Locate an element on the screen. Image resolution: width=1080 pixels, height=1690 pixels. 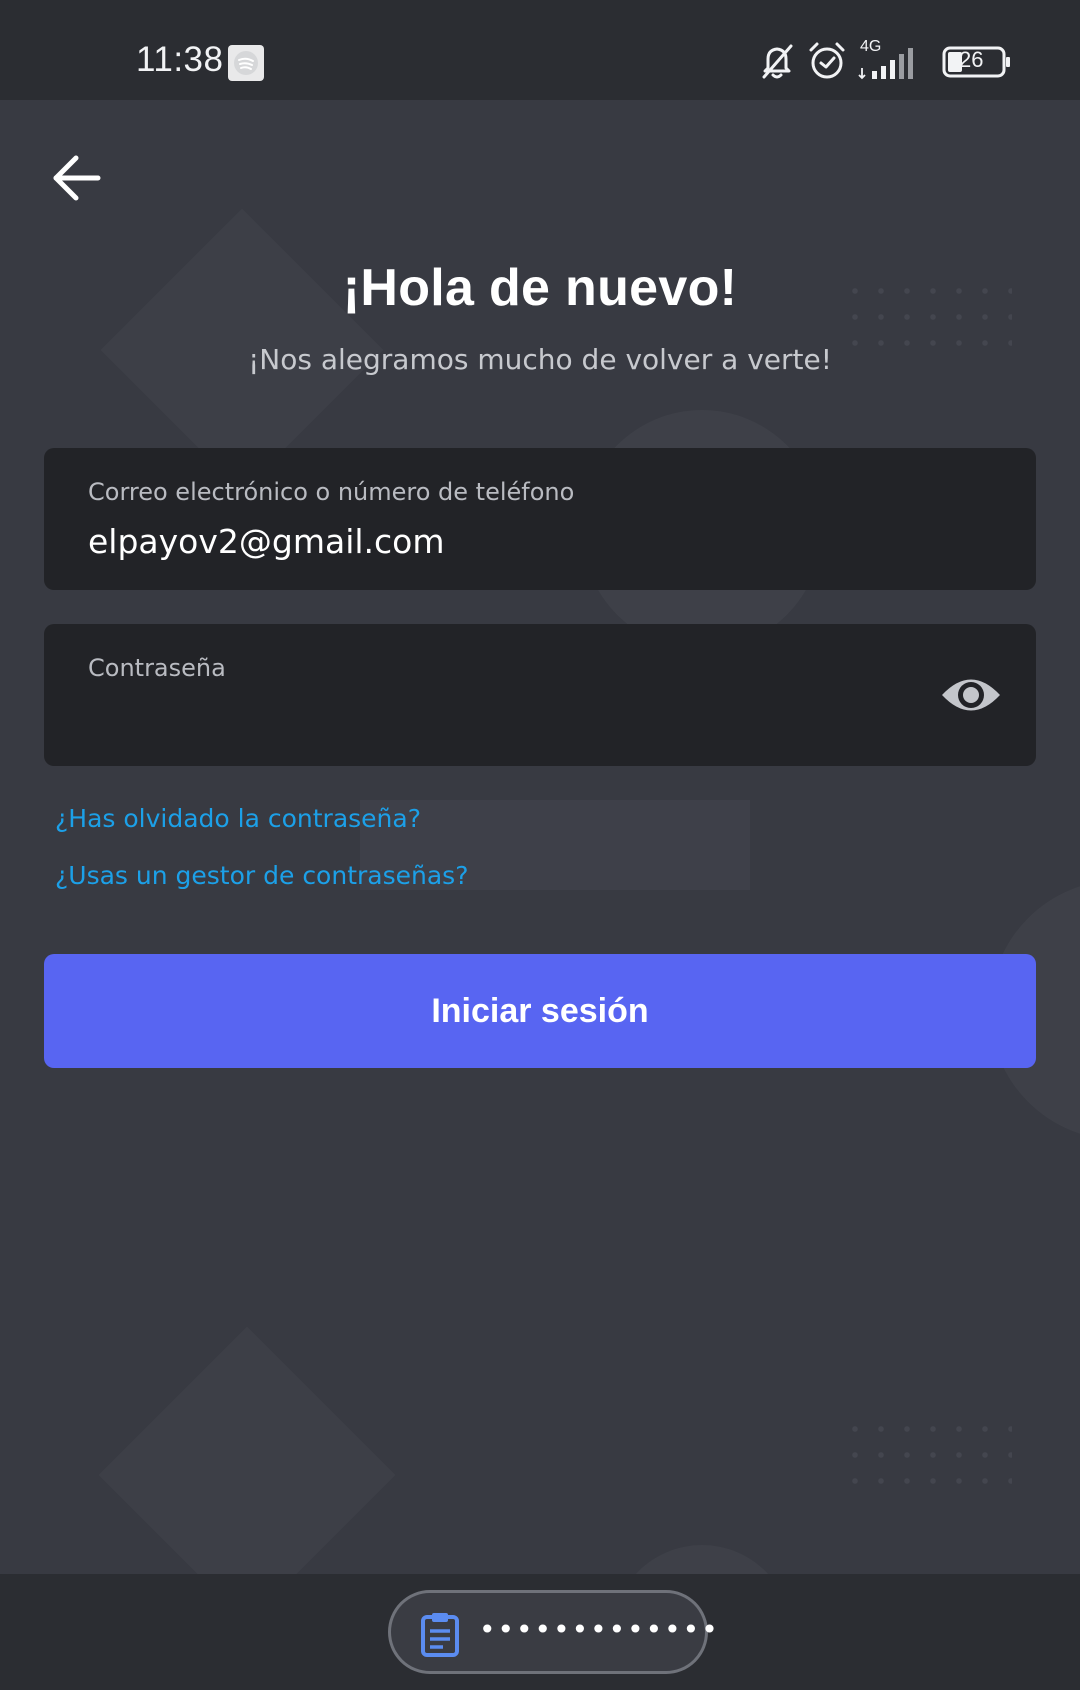
alarm-icon is located at coordinates (827, 61).